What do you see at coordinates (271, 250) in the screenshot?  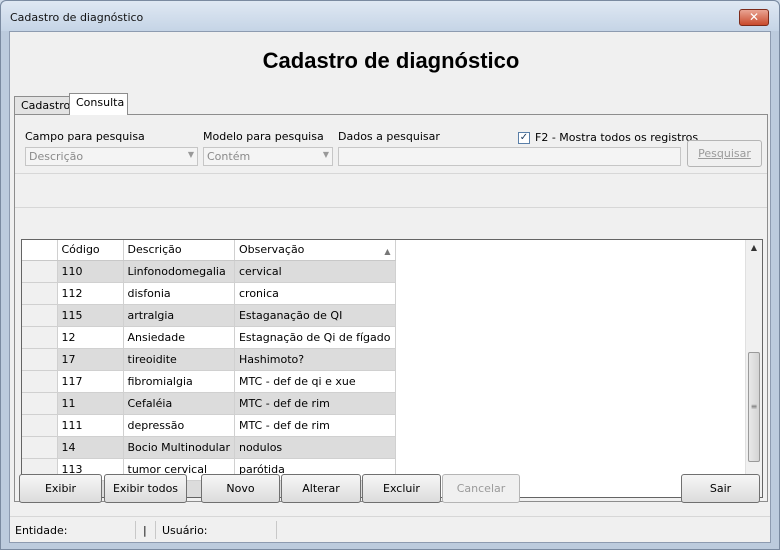 I see `column-header-observacao-label: Observação` at bounding box center [271, 250].